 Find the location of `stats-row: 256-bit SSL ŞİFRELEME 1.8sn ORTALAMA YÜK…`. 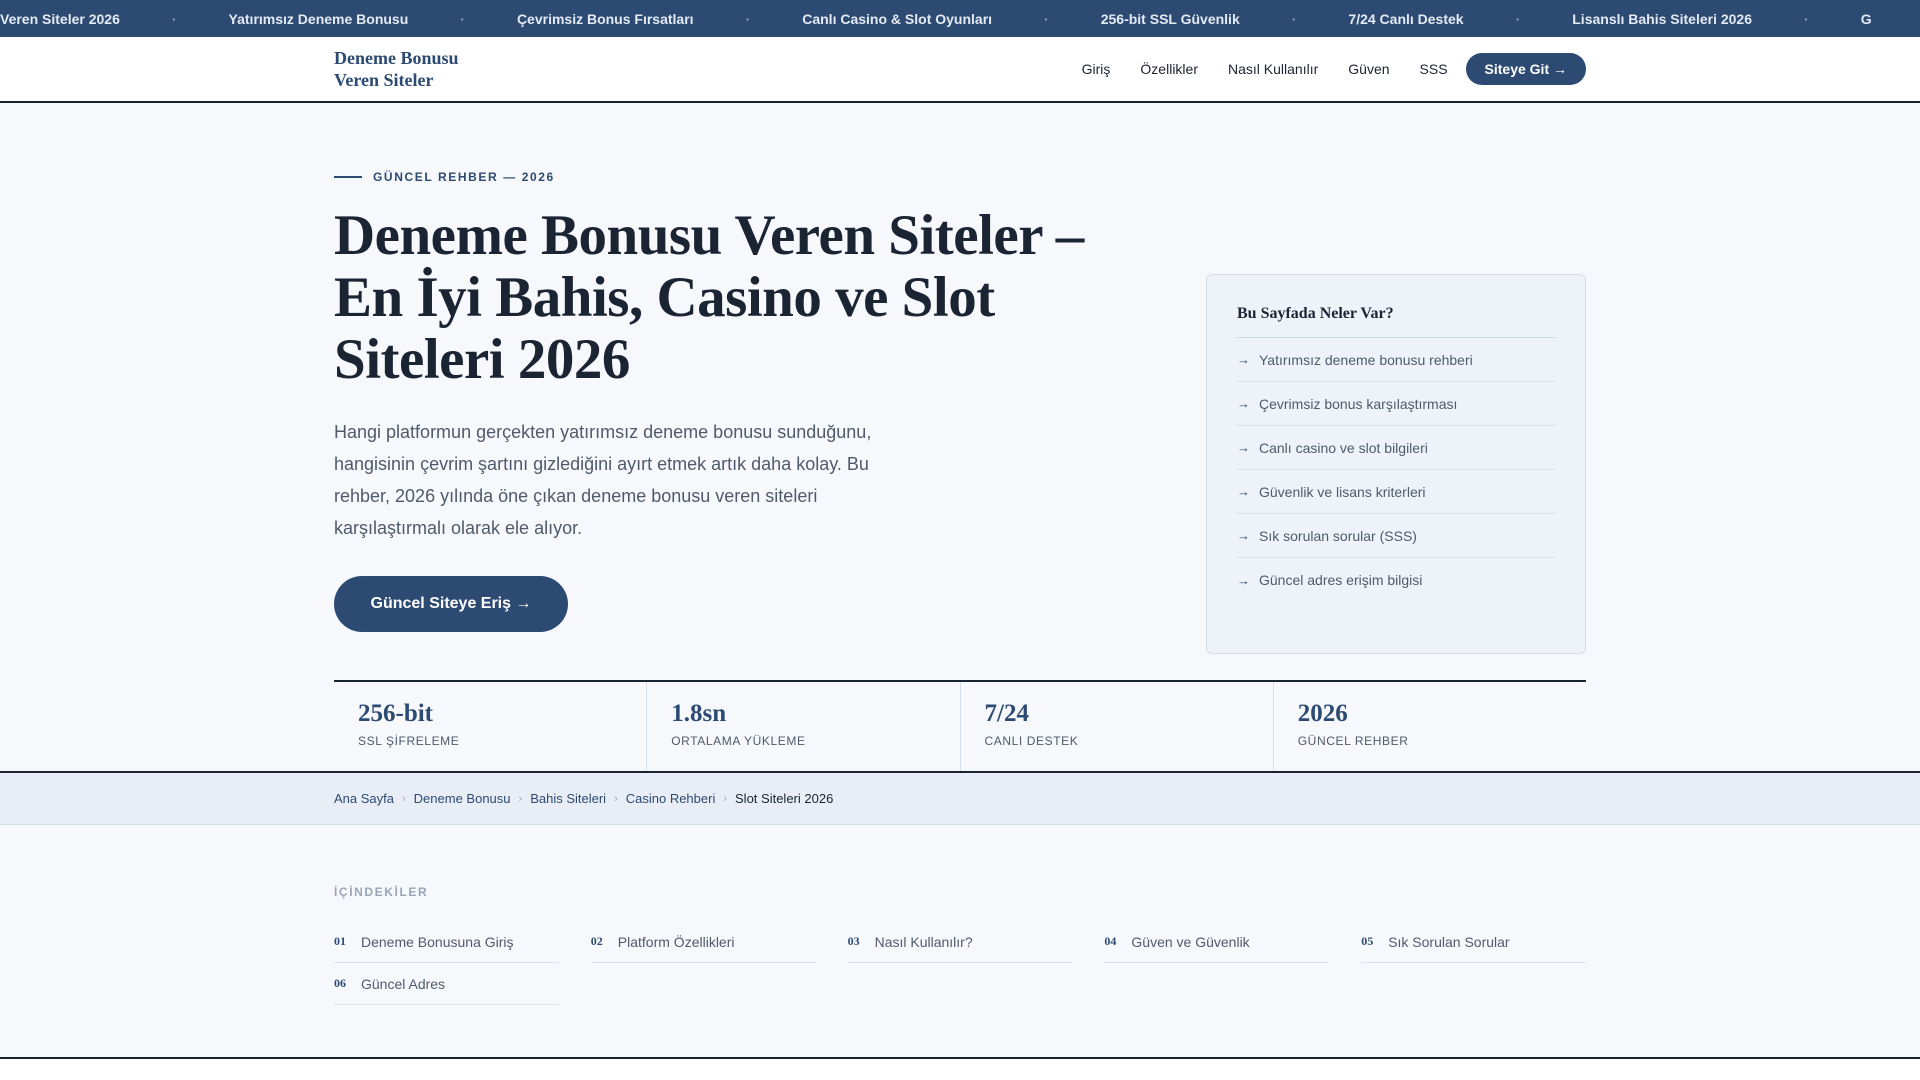

stats-row: 256-bit SSL ŞİFRELEME 1.8sn ORTALAMA YÜK… is located at coordinates (960, 726).